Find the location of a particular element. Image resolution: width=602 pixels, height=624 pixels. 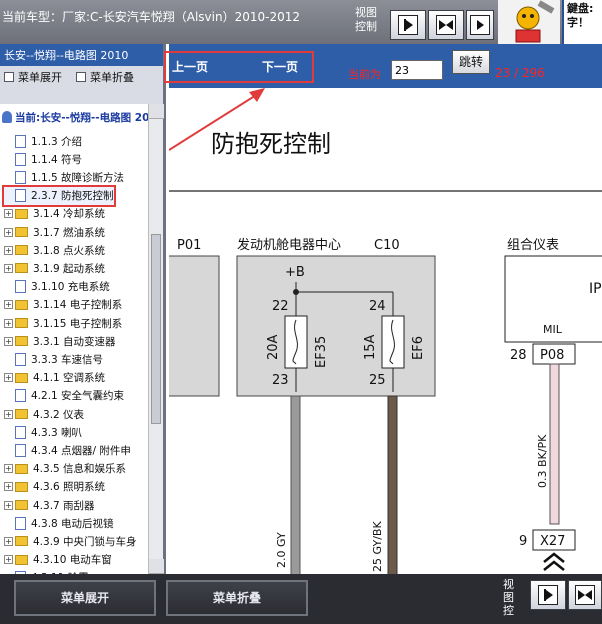

view-extra-button is located at coordinates (480, 25).